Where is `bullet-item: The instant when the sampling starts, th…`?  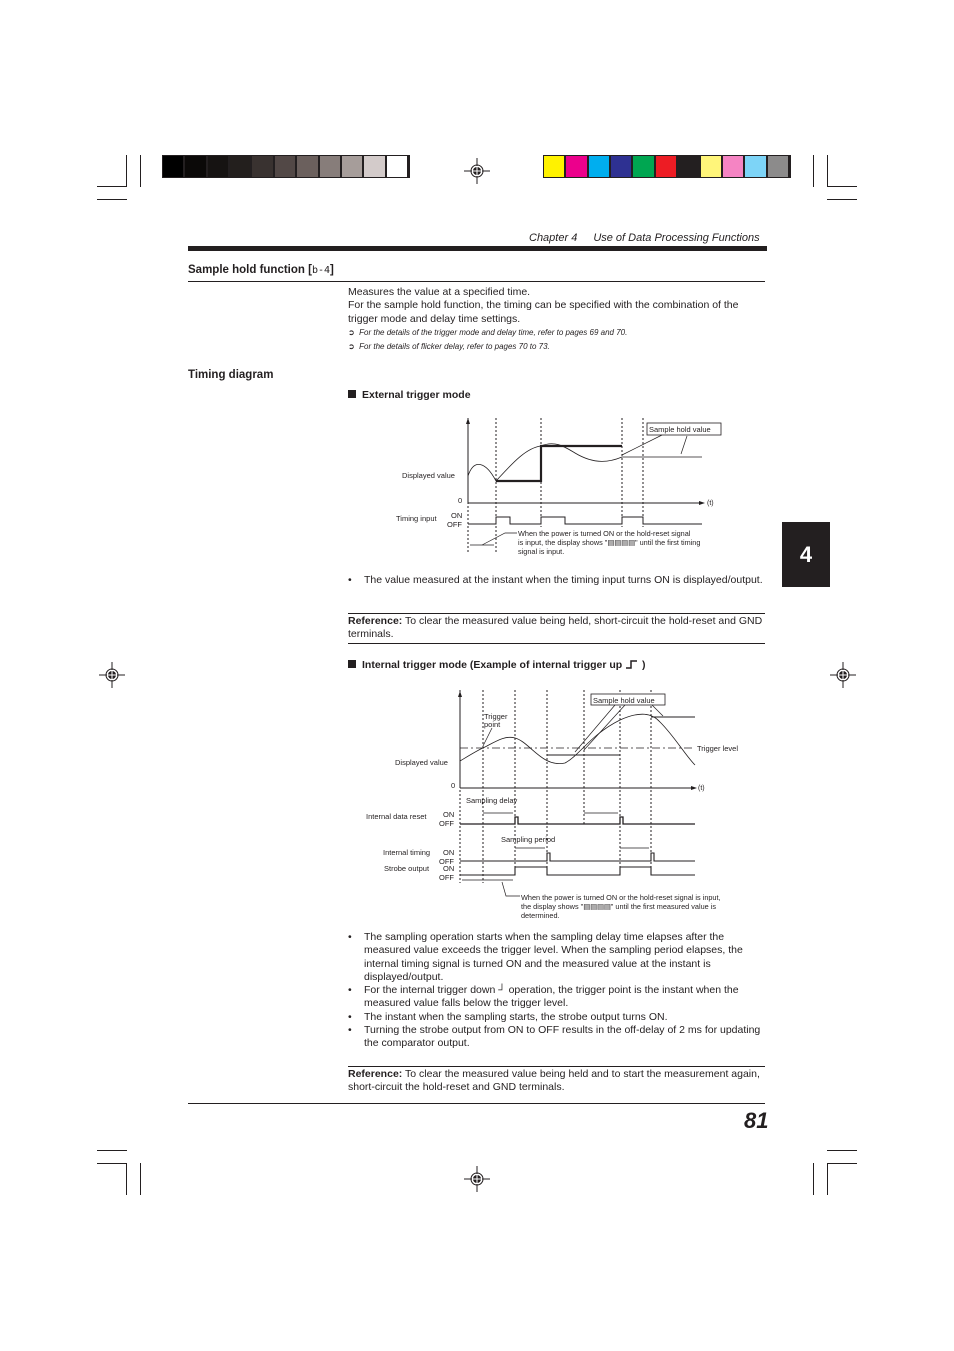 bullet-item: The instant when the sampling starts, th… is located at coordinates (555, 1018).